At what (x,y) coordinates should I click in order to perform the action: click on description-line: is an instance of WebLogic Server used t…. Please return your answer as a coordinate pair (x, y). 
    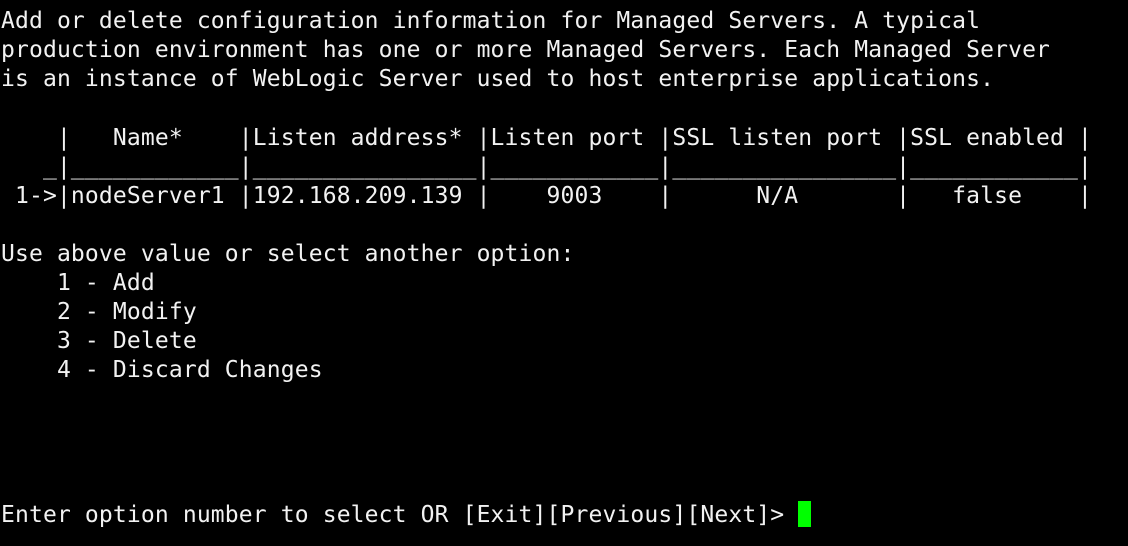
    Looking at the image, I should click on (498, 79).